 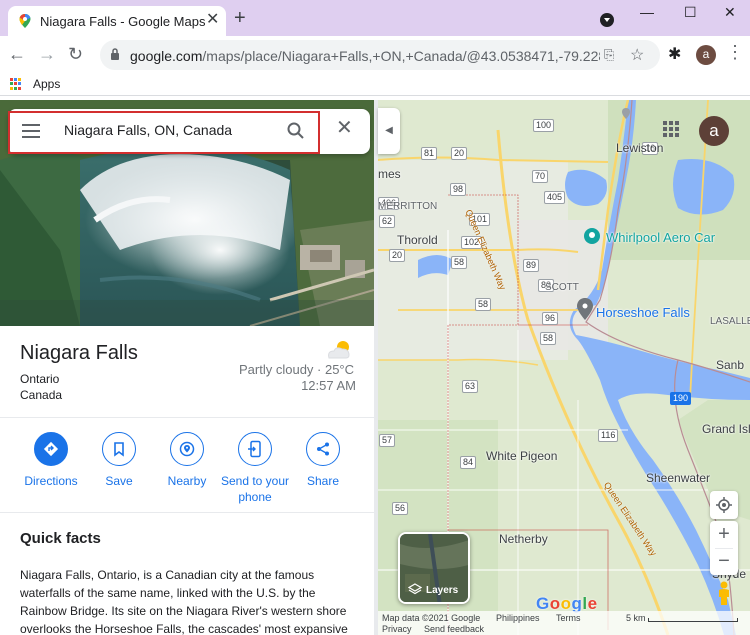 What do you see at coordinates (434, 568) in the screenshot?
I see `layers-button: Layers` at bounding box center [434, 568].